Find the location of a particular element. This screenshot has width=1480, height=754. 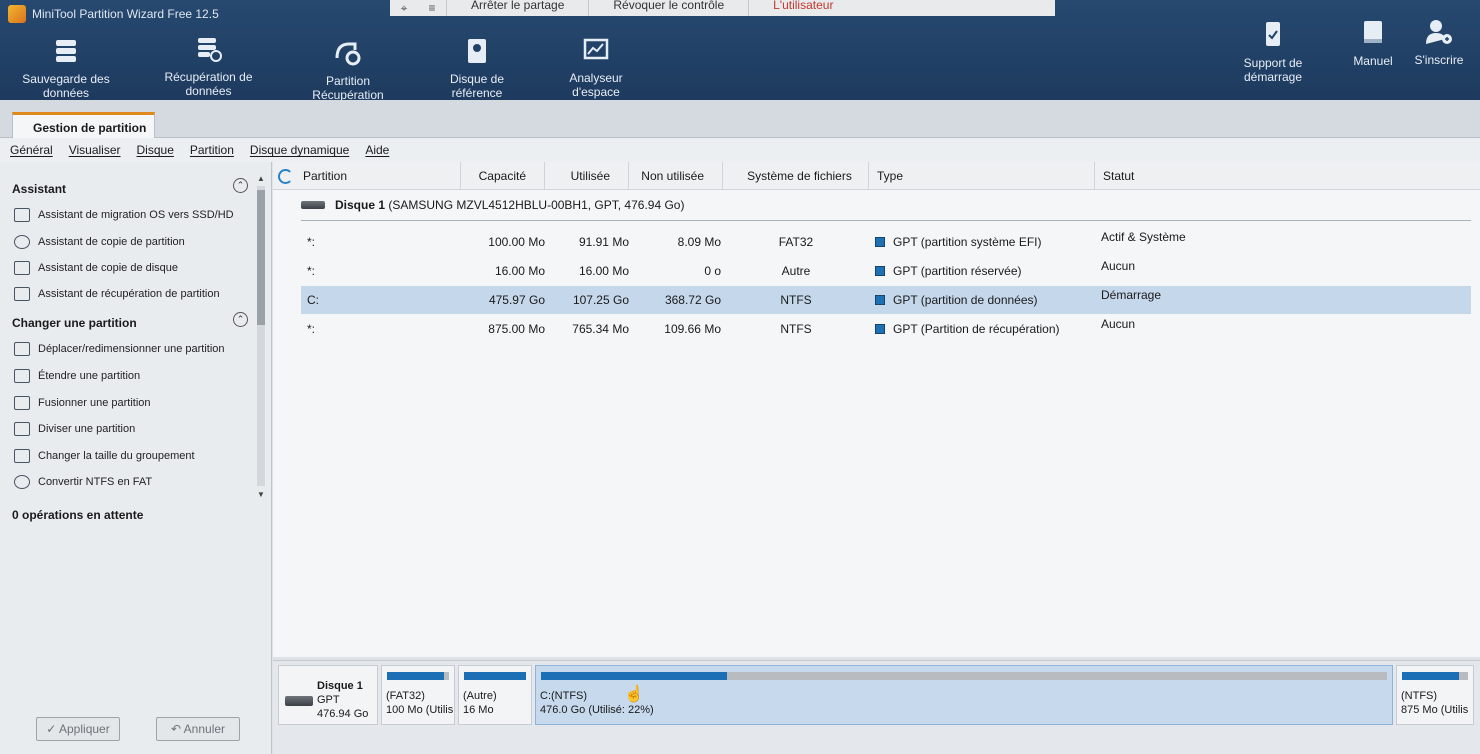

scroll-thumb is located at coordinates (261, 257).